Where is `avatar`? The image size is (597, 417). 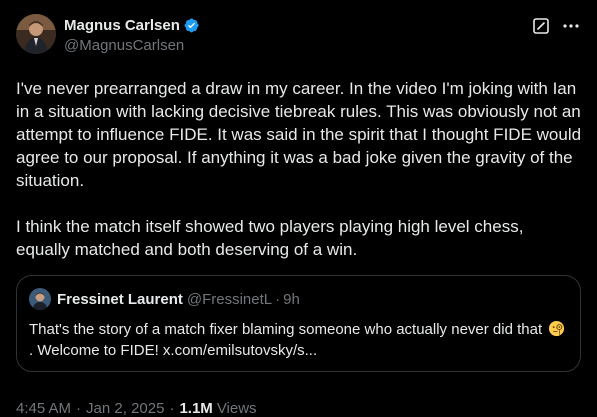
avatar is located at coordinates (36, 34).